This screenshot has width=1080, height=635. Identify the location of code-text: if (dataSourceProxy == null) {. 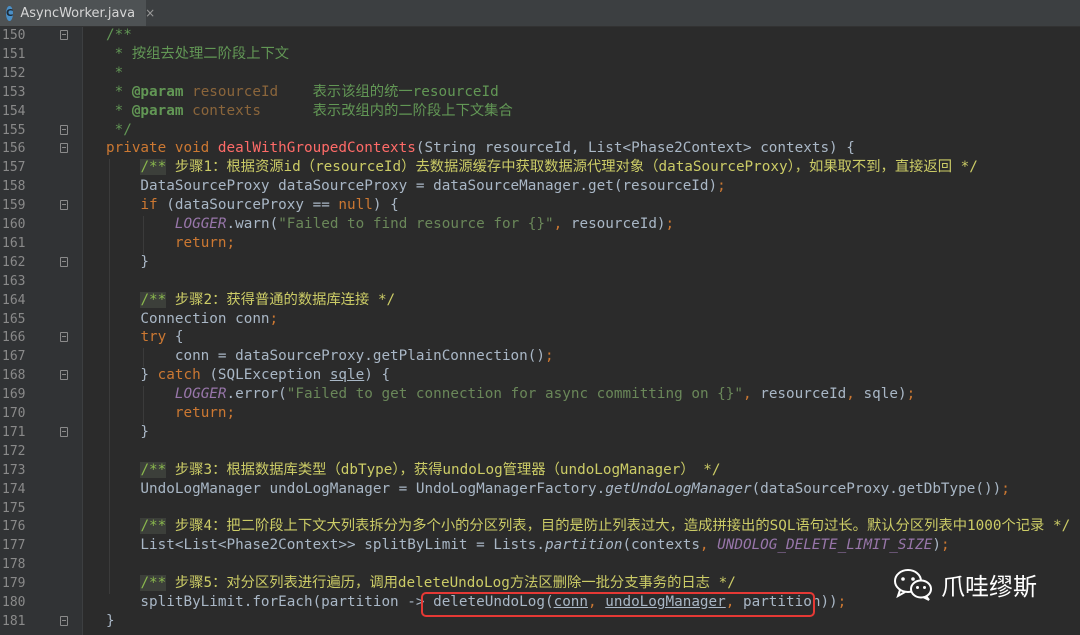
(269, 205).